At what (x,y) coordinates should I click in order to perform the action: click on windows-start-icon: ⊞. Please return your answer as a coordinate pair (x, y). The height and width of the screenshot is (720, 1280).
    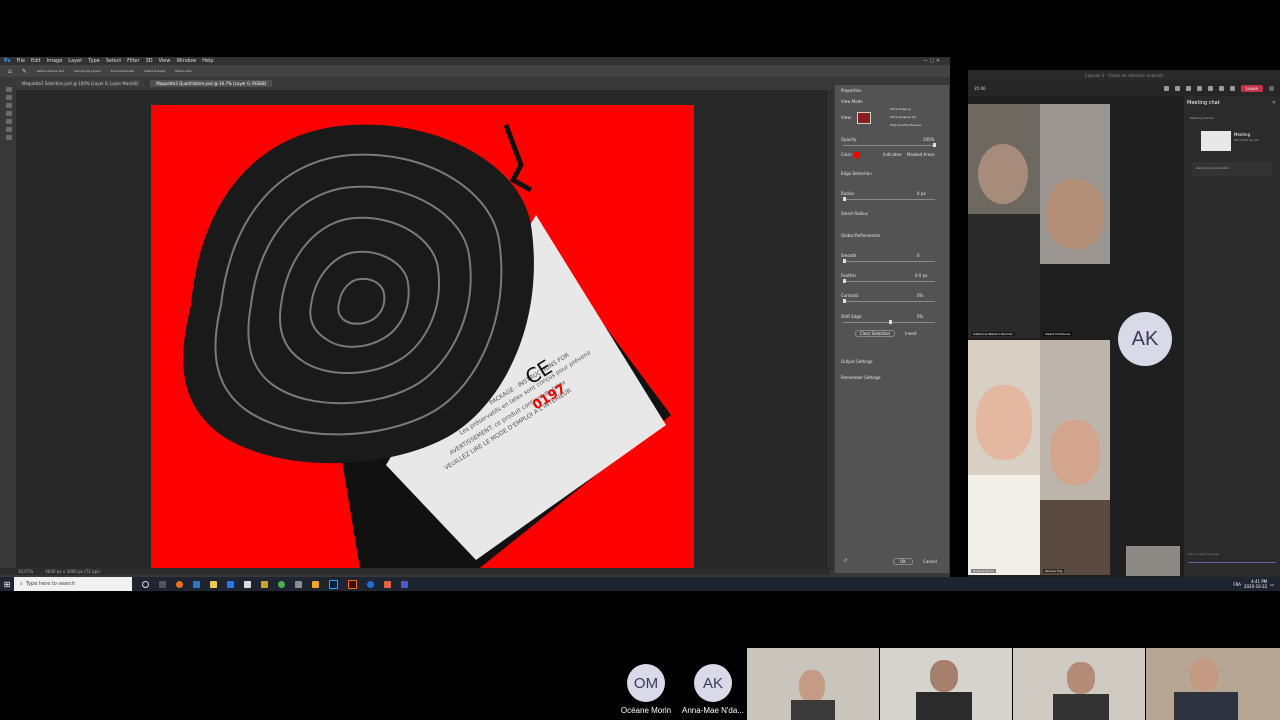
    Looking at the image, I should click on (7, 584).